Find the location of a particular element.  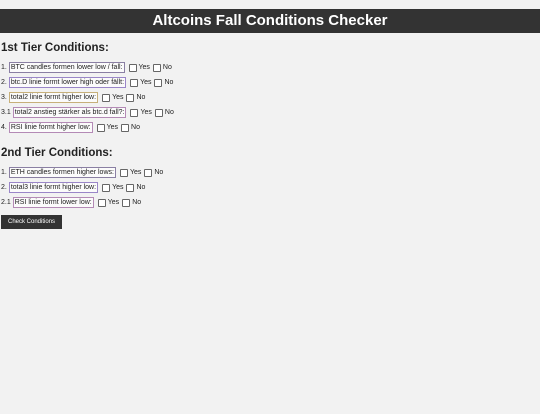

check-conditions-button: Check Conditions is located at coordinates (32, 222).